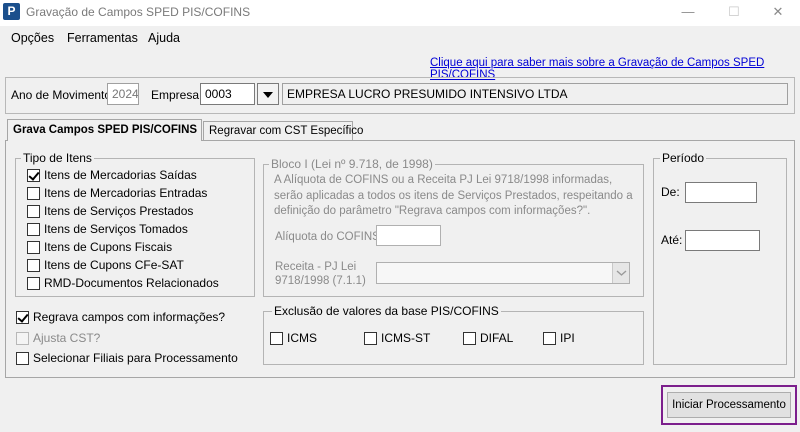 This screenshot has height=432, width=800. I want to click on exclusao-checkbox: DIFAL, so click(503, 338).